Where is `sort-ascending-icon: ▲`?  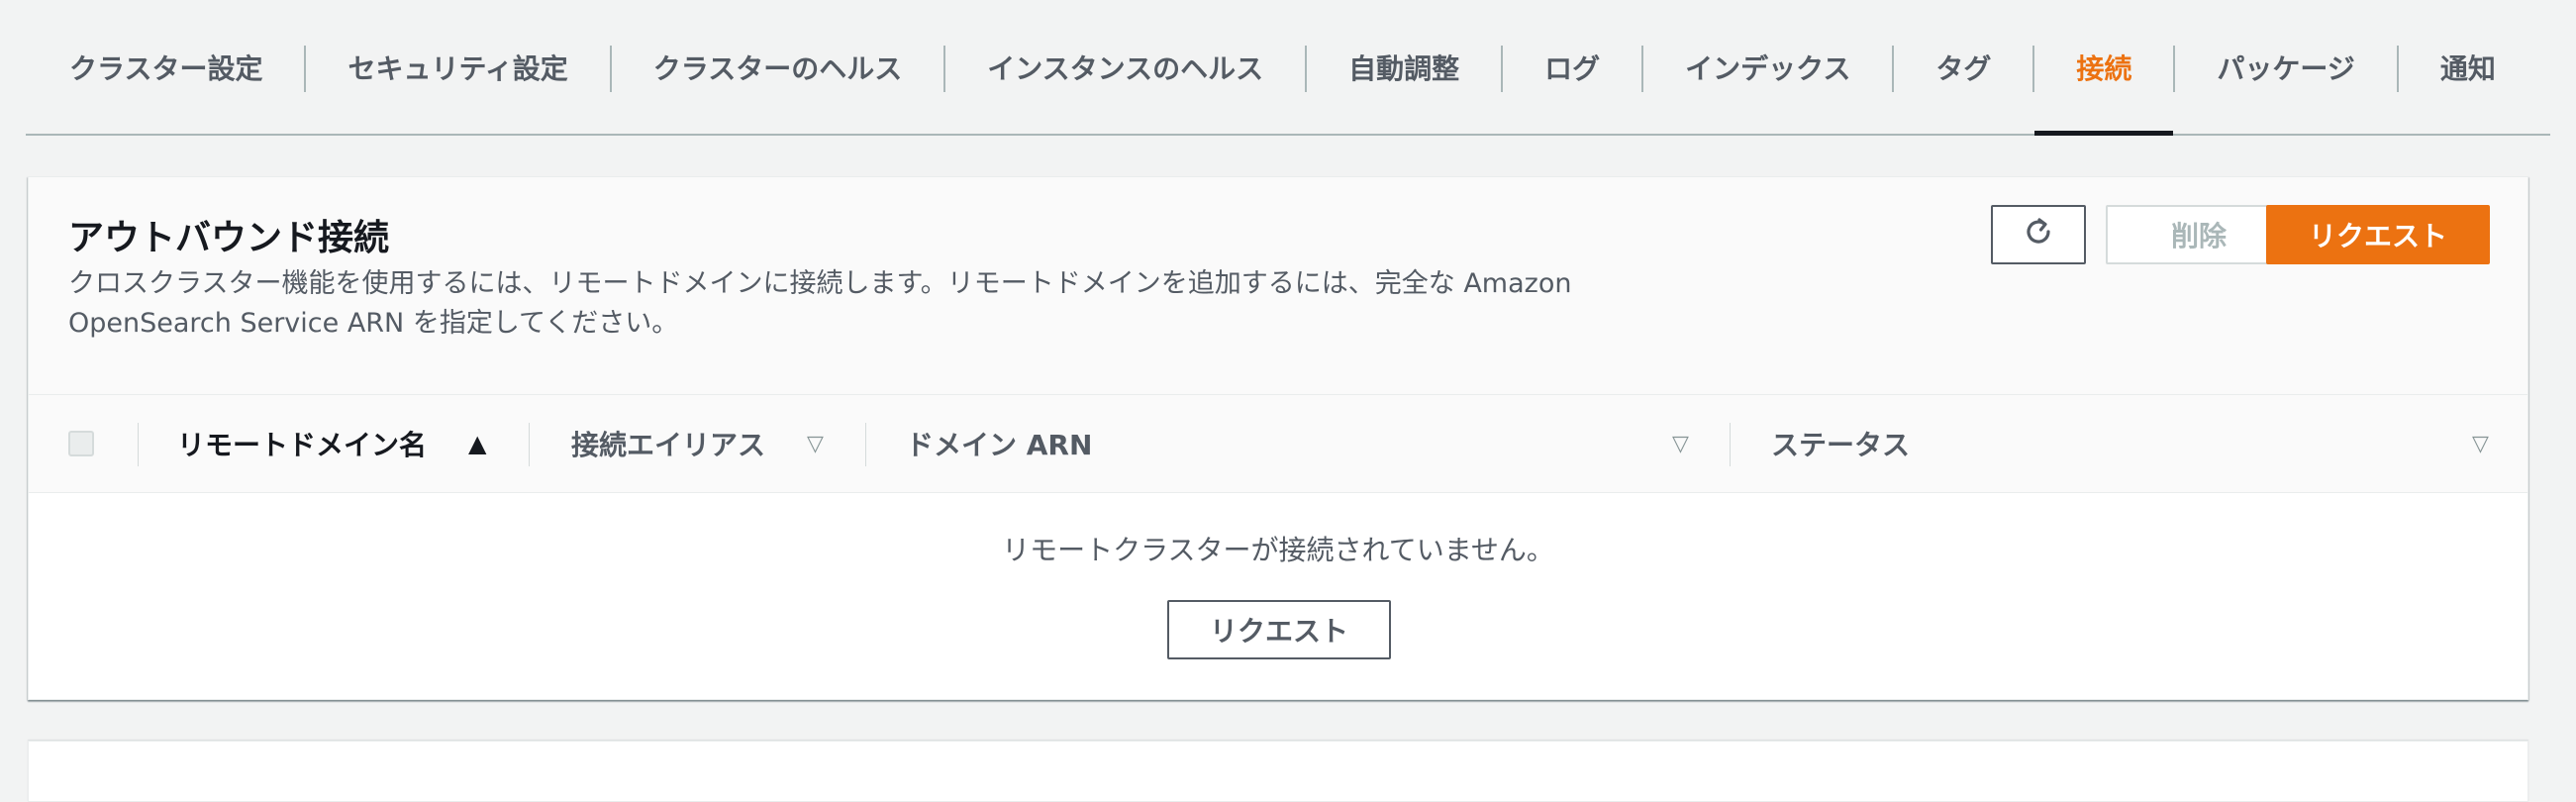 sort-ascending-icon: ▲ is located at coordinates (477, 443).